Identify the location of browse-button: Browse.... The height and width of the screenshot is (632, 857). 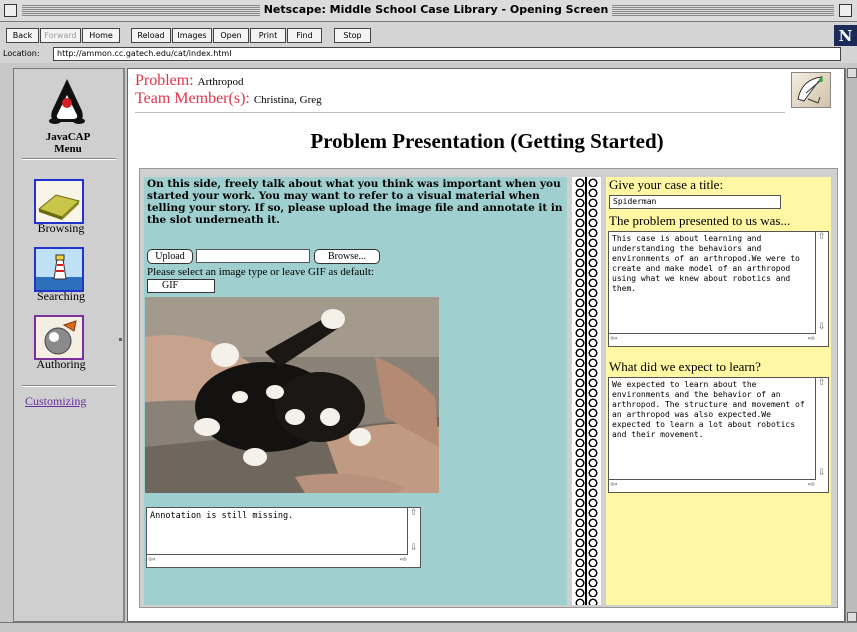
(347, 256).